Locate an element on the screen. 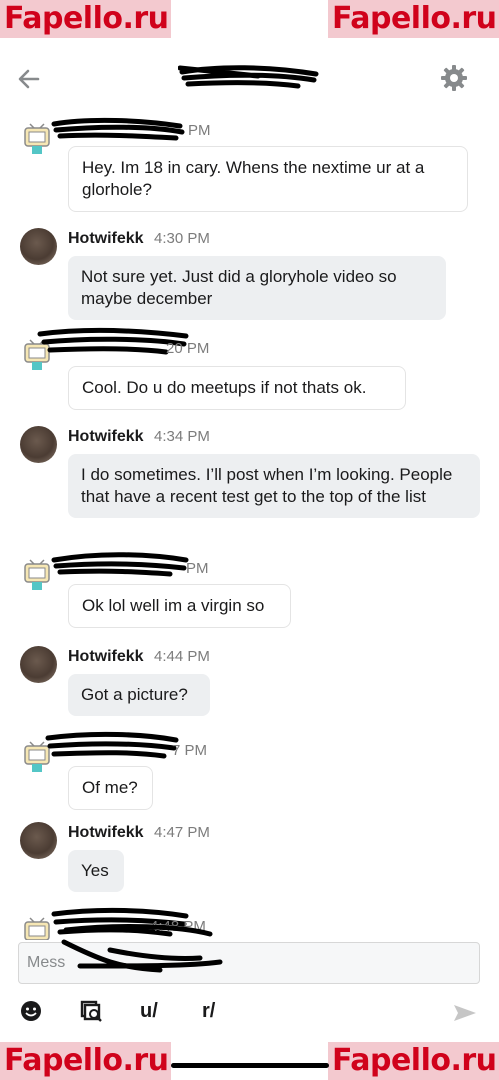  message-bubble: Cool. Do u do meetups if not thats ok. is located at coordinates (237, 388).